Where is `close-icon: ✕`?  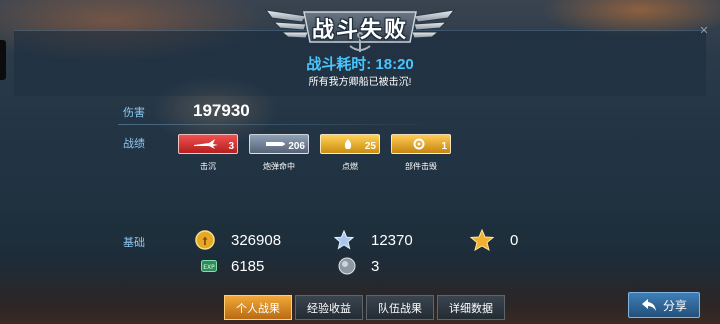
close-icon: ✕ is located at coordinates (704, 31).